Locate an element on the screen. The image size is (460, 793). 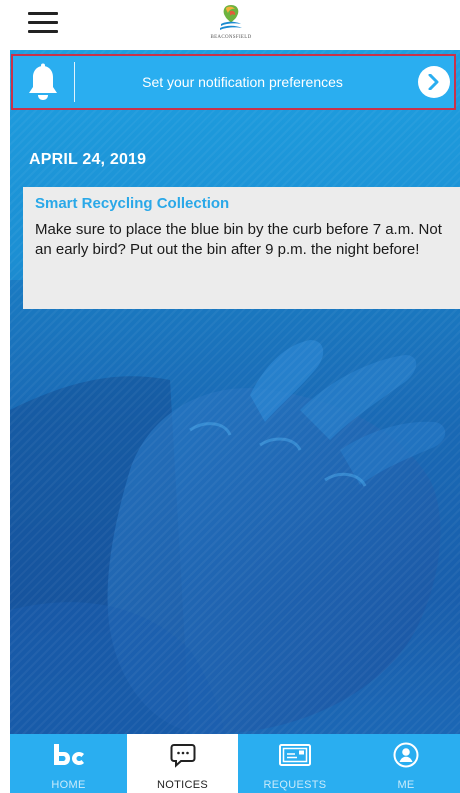
tab-notices: NOTICES is located at coordinates (182, 763).